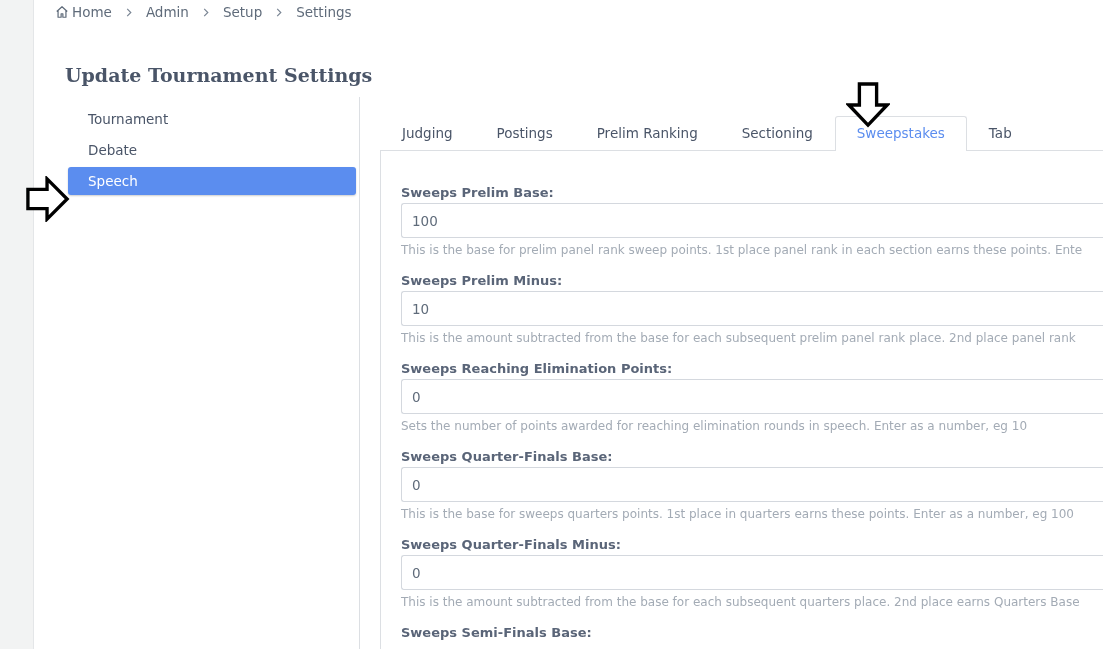  I want to click on tab: Tab, so click(1000, 133).